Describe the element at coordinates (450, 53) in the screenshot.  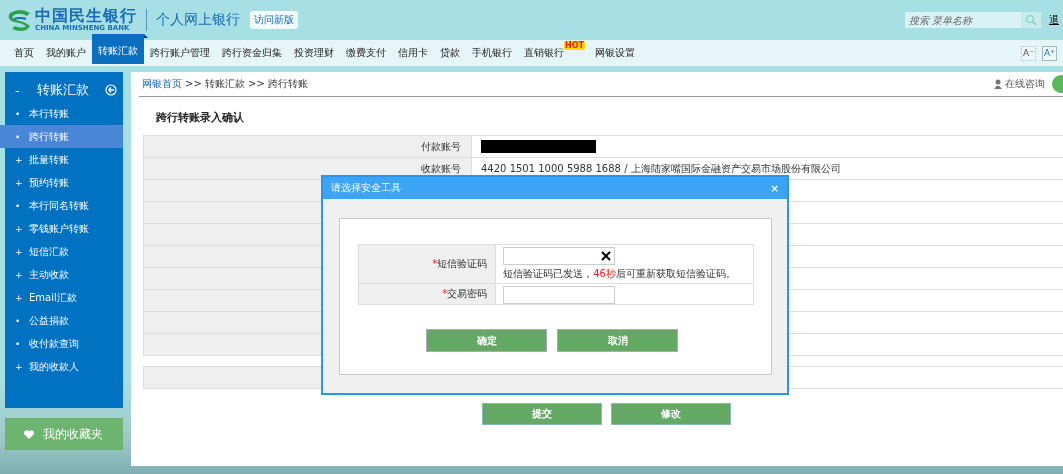
I see `nav-tab: 贷款` at that location.